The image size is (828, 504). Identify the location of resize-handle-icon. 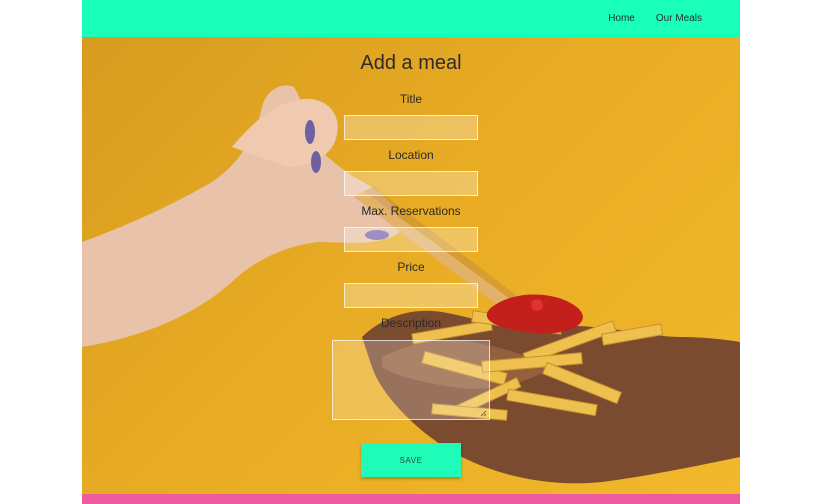
(483, 413).